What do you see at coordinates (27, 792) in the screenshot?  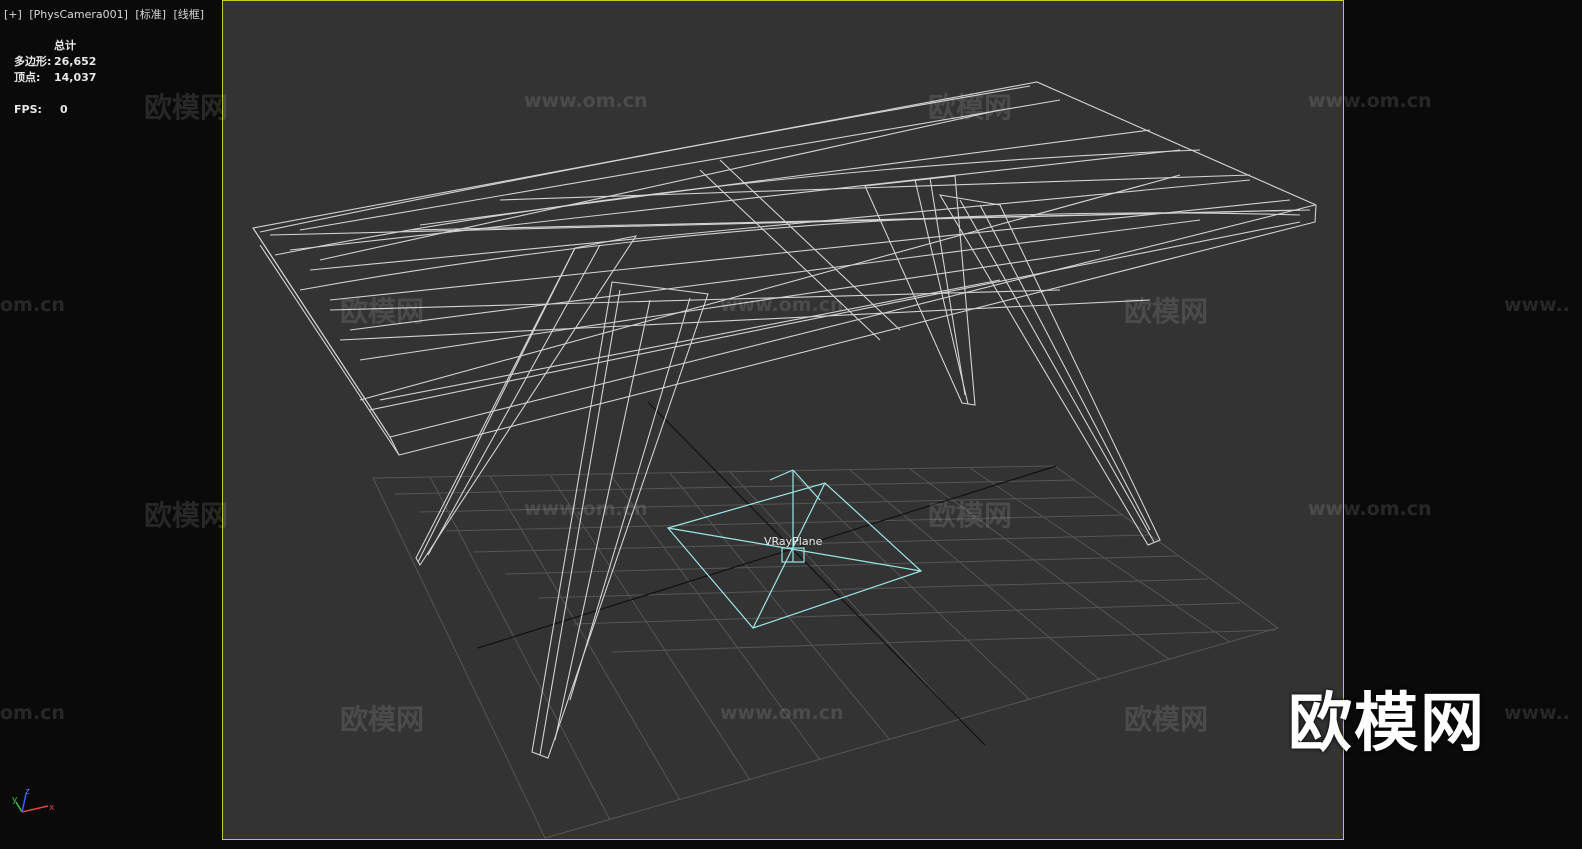 I see `axis-z-label: z` at bounding box center [27, 792].